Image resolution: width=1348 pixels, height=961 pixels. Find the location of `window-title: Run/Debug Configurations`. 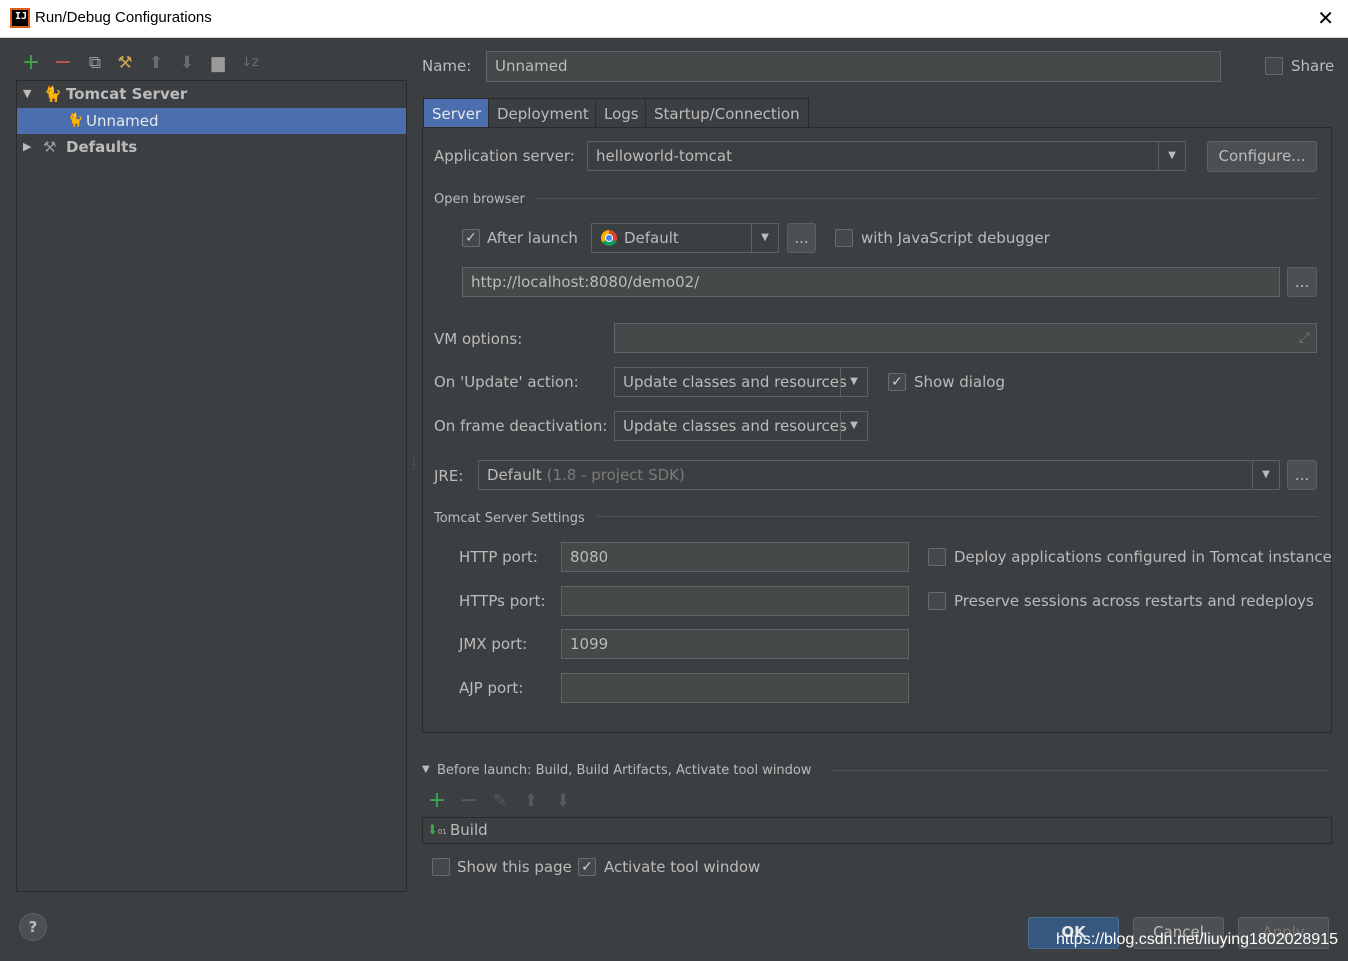

window-title: Run/Debug Configurations is located at coordinates (123, 17).